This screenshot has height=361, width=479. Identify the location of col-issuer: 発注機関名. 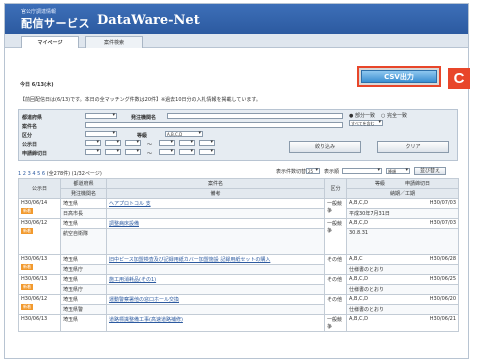
(83, 193).